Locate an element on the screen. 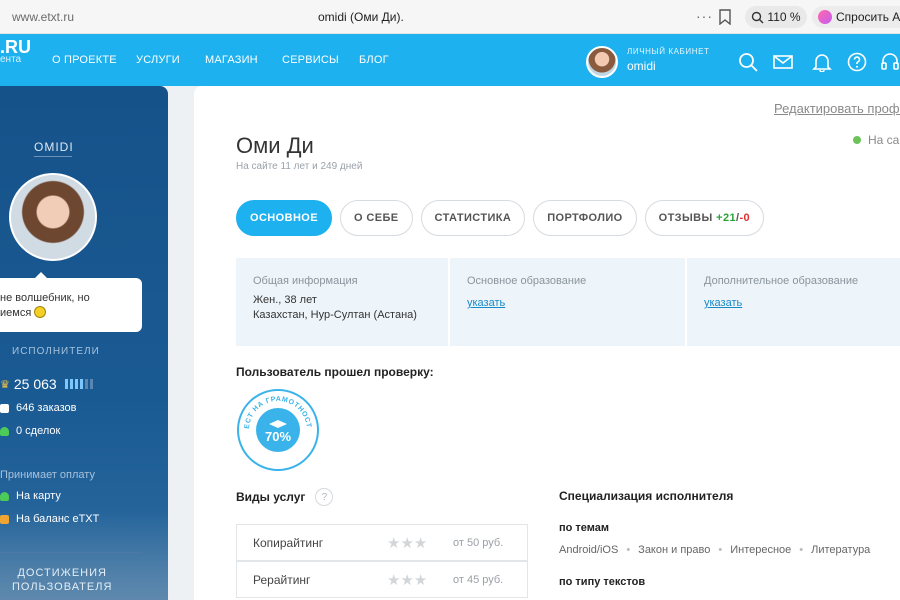 The width and height of the screenshot is (900, 600). achievements-heading: ДОСТИЖЕНИЯ ПОЛЬЗОВАТЕЛЯ is located at coordinates (62, 580).